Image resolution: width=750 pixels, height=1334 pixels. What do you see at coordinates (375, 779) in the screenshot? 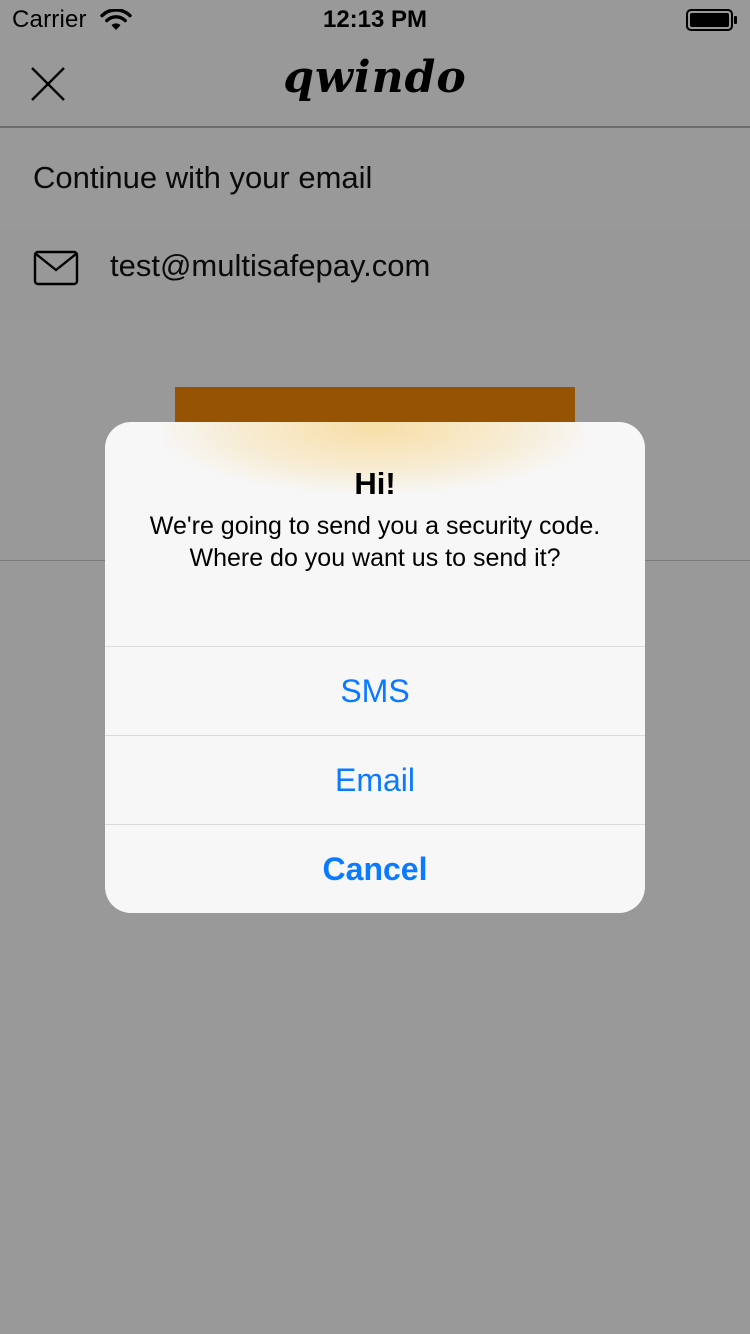
I see `email-button: Email` at bounding box center [375, 779].